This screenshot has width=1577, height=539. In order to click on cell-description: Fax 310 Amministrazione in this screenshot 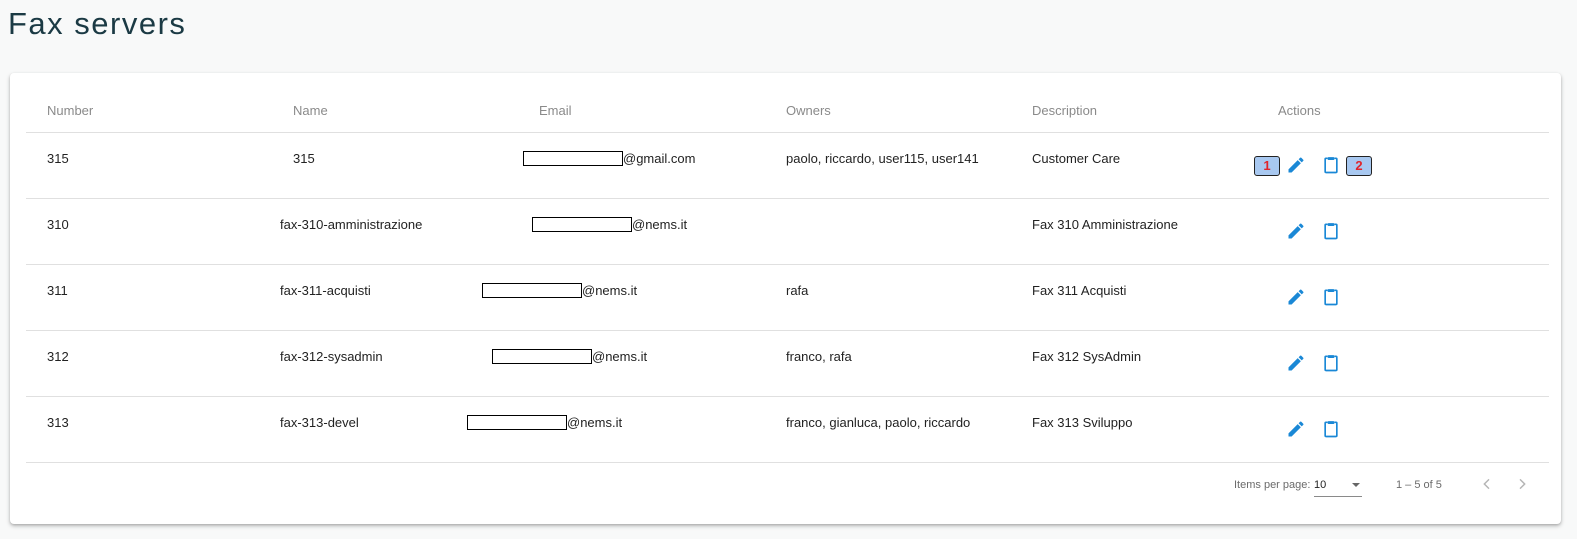, I will do `click(1105, 224)`.